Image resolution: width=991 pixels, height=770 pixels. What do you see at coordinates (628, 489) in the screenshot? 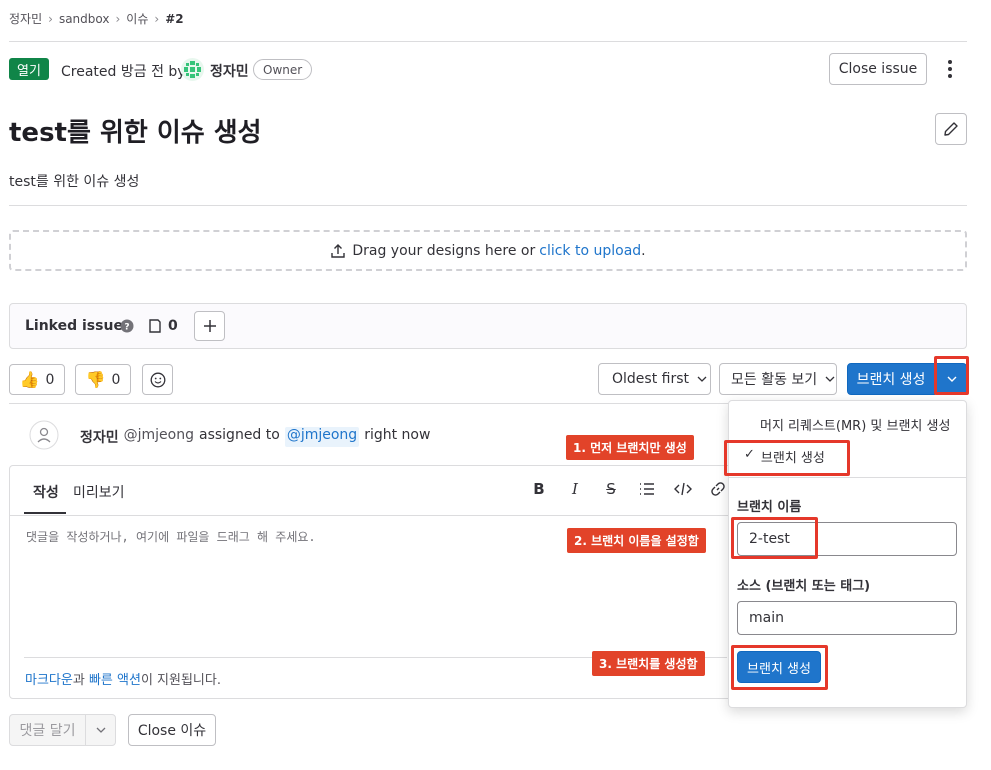
I see `formatting-toolbar: B I S` at bounding box center [628, 489].